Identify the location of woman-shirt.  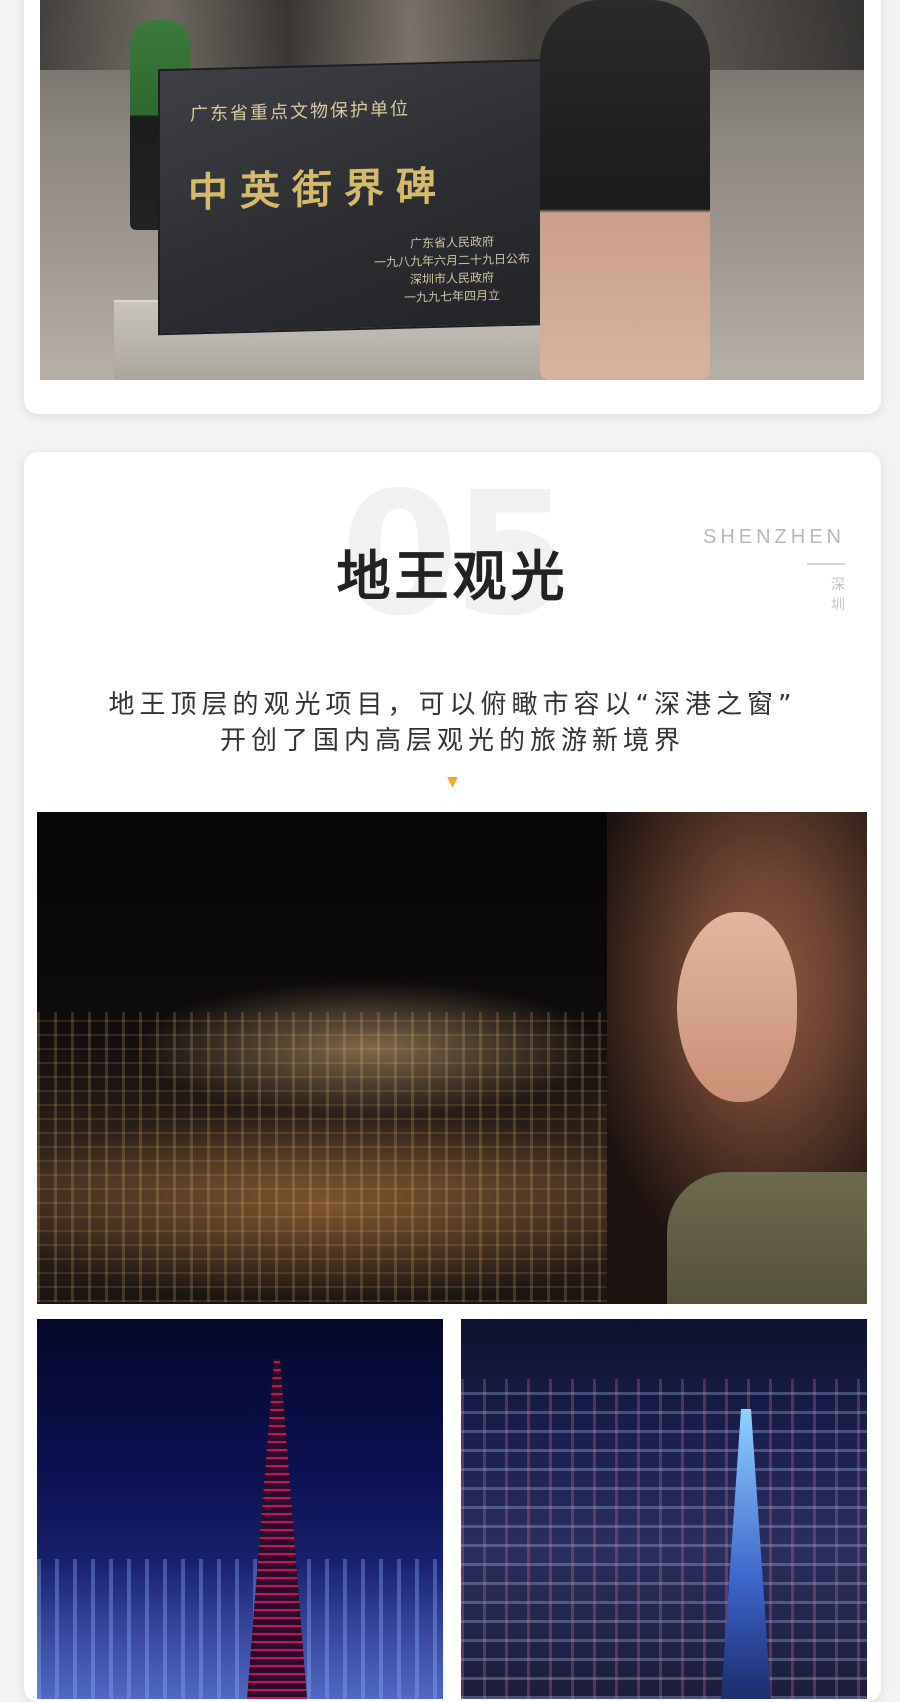
(767, 1238).